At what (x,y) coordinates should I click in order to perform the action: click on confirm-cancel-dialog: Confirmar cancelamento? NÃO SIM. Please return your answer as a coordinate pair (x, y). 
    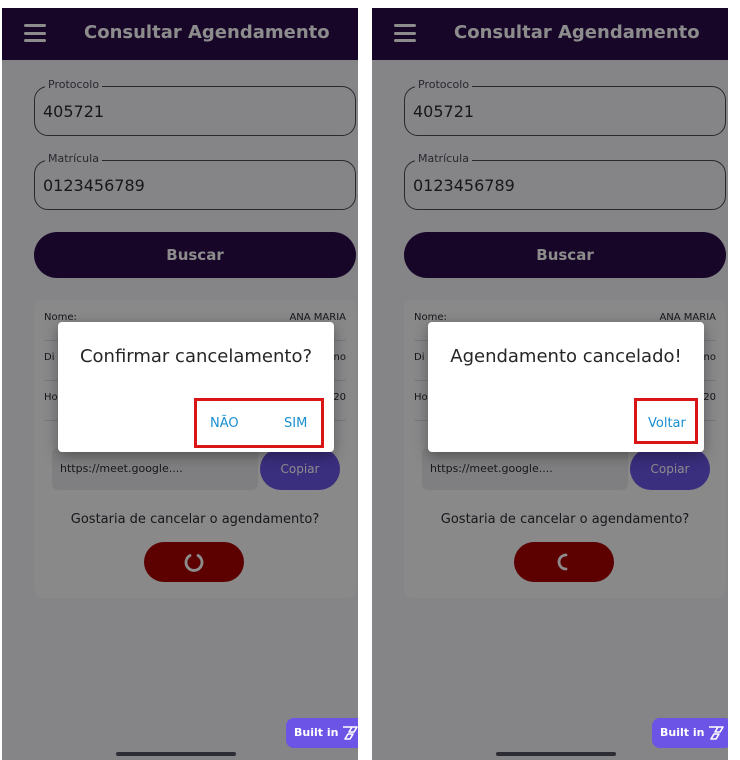
    Looking at the image, I should click on (196, 387).